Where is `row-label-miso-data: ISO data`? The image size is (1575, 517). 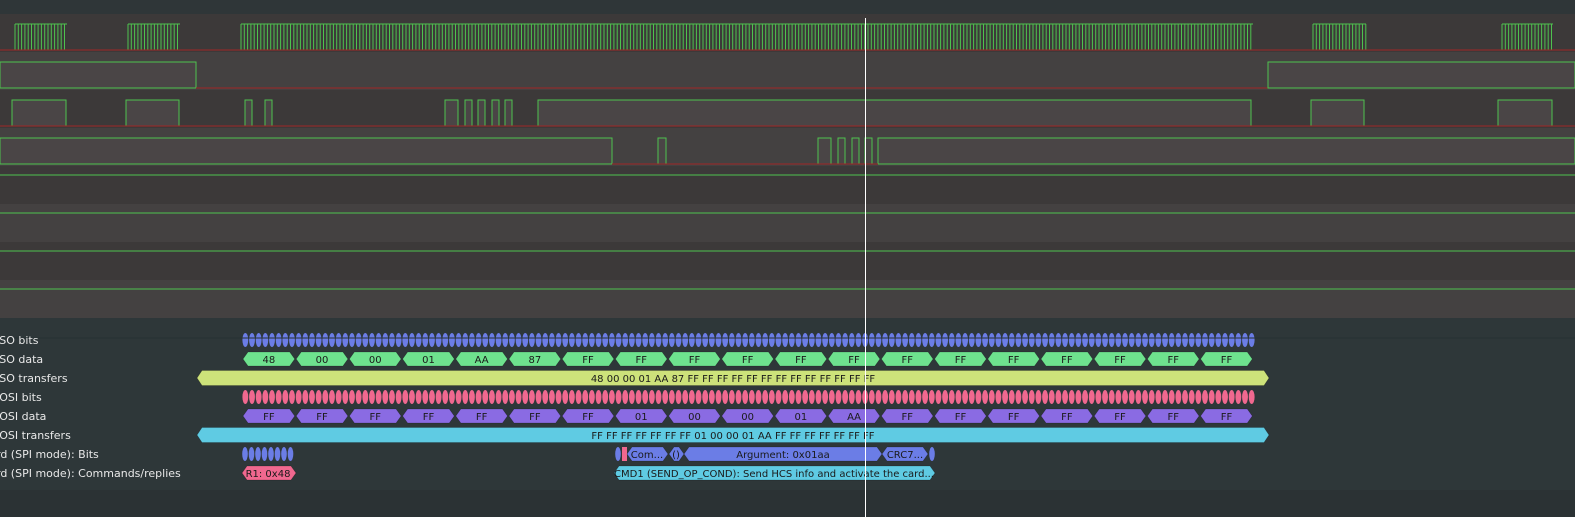 row-label-miso-data: ISO data is located at coordinates (22, 359).